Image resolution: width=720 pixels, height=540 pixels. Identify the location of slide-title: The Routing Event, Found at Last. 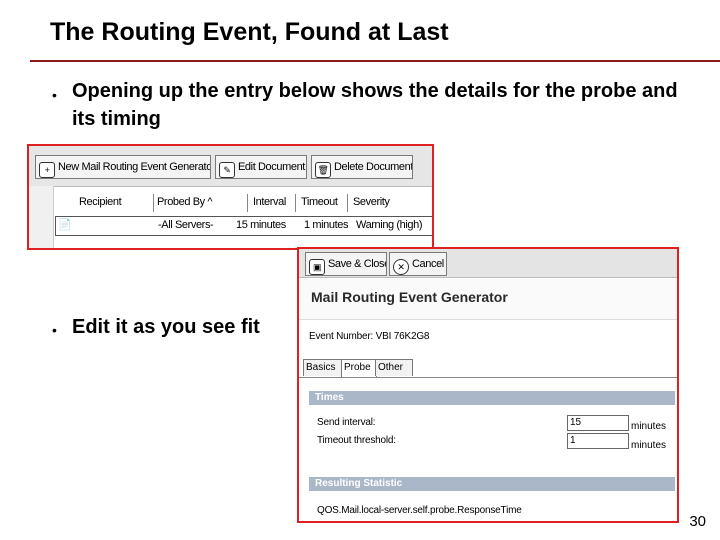
(249, 32).